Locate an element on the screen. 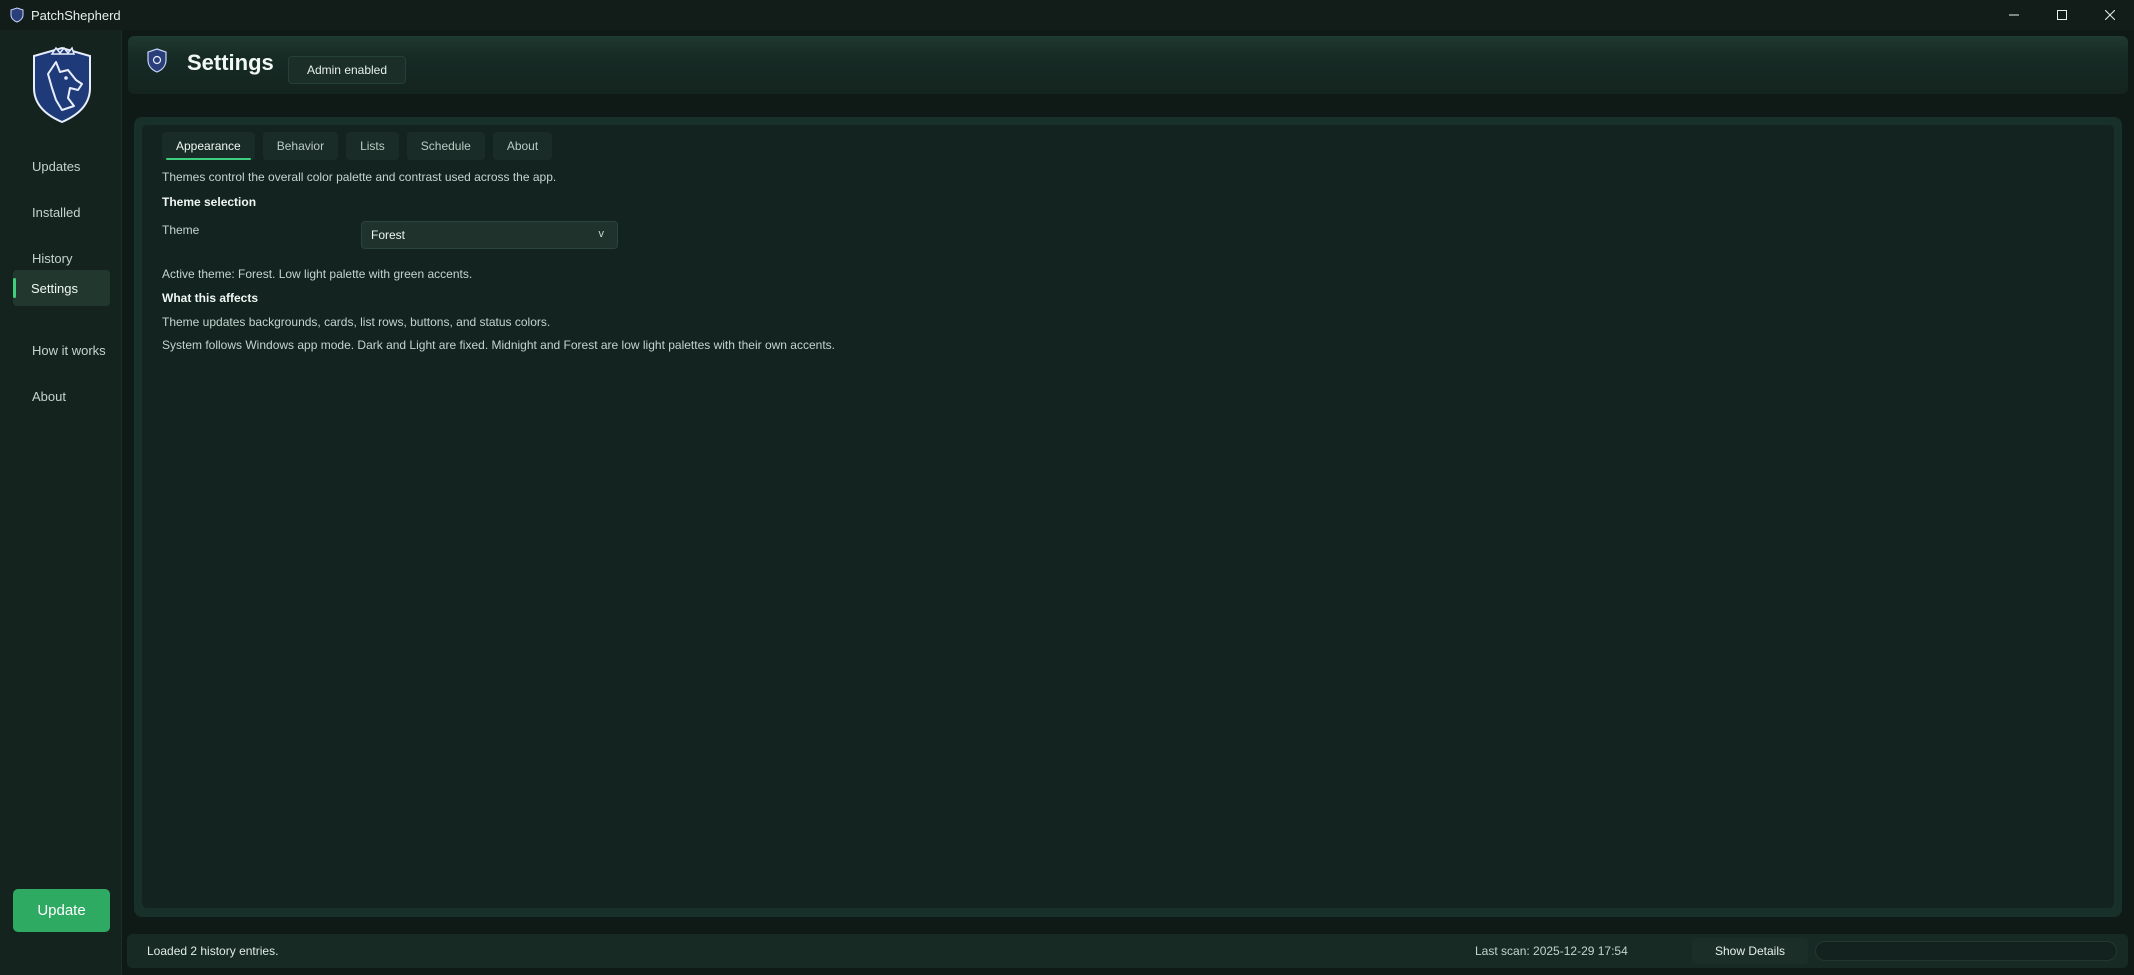 Image resolution: width=2134 pixels, height=975 pixels. tab-lists: Lists is located at coordinates (372, 146).